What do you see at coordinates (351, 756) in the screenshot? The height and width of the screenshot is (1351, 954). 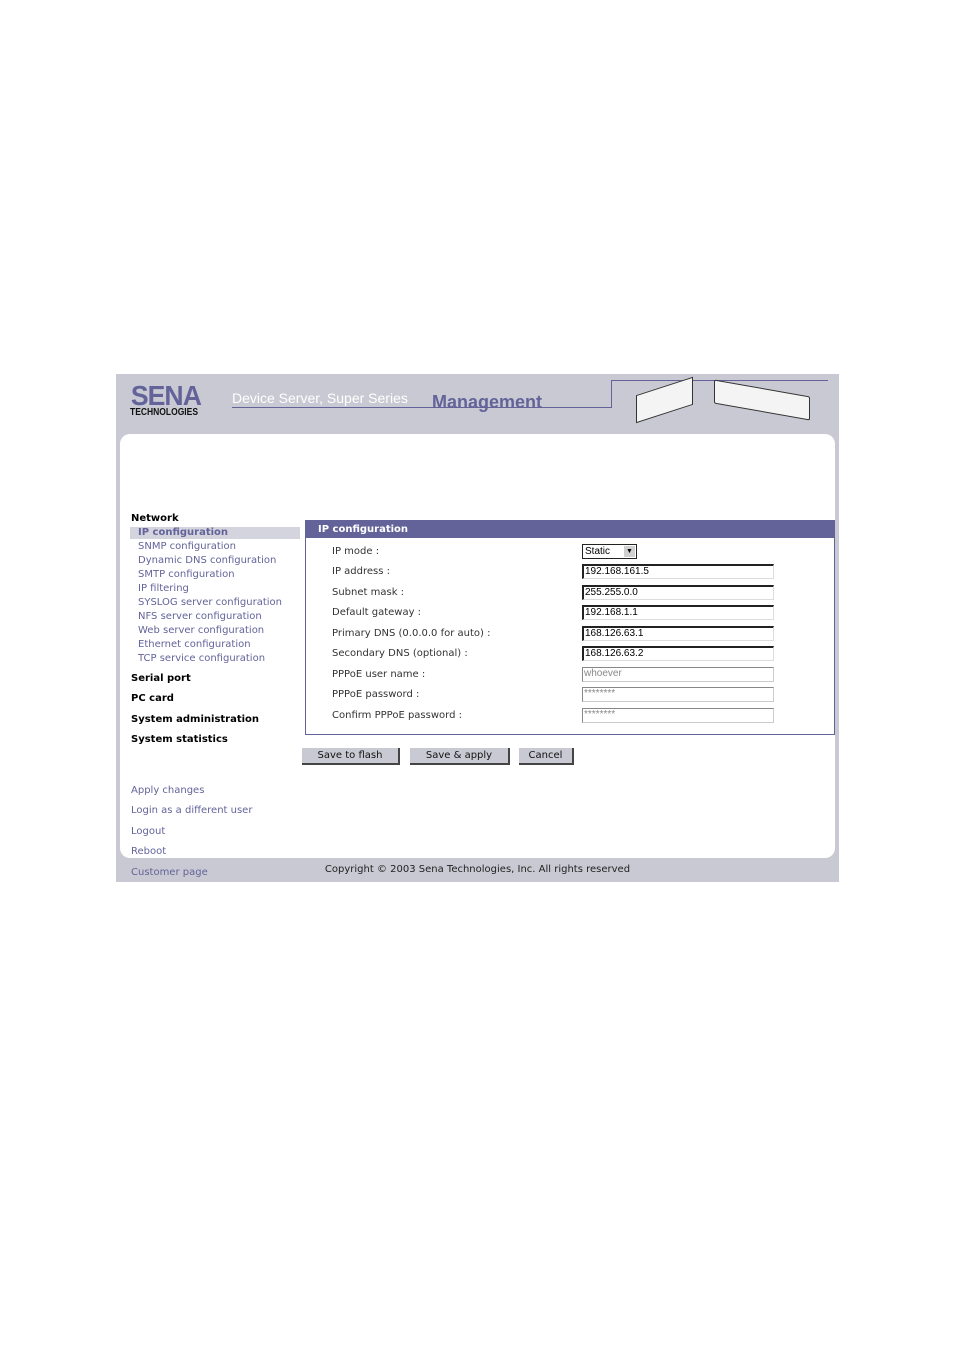 I see `save-to-flash-button: Save to flash` at bounding box center [351, 756].